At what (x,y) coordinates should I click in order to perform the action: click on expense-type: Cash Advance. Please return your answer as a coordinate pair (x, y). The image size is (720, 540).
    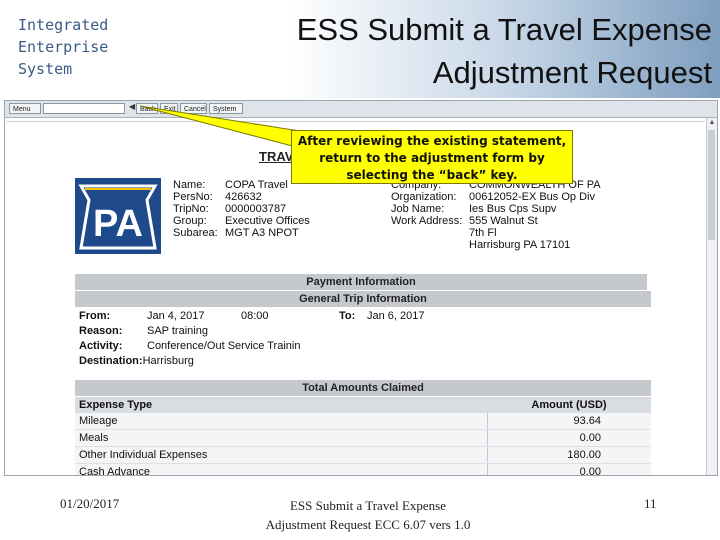
    Looking at the image, I should click on (281, 469).